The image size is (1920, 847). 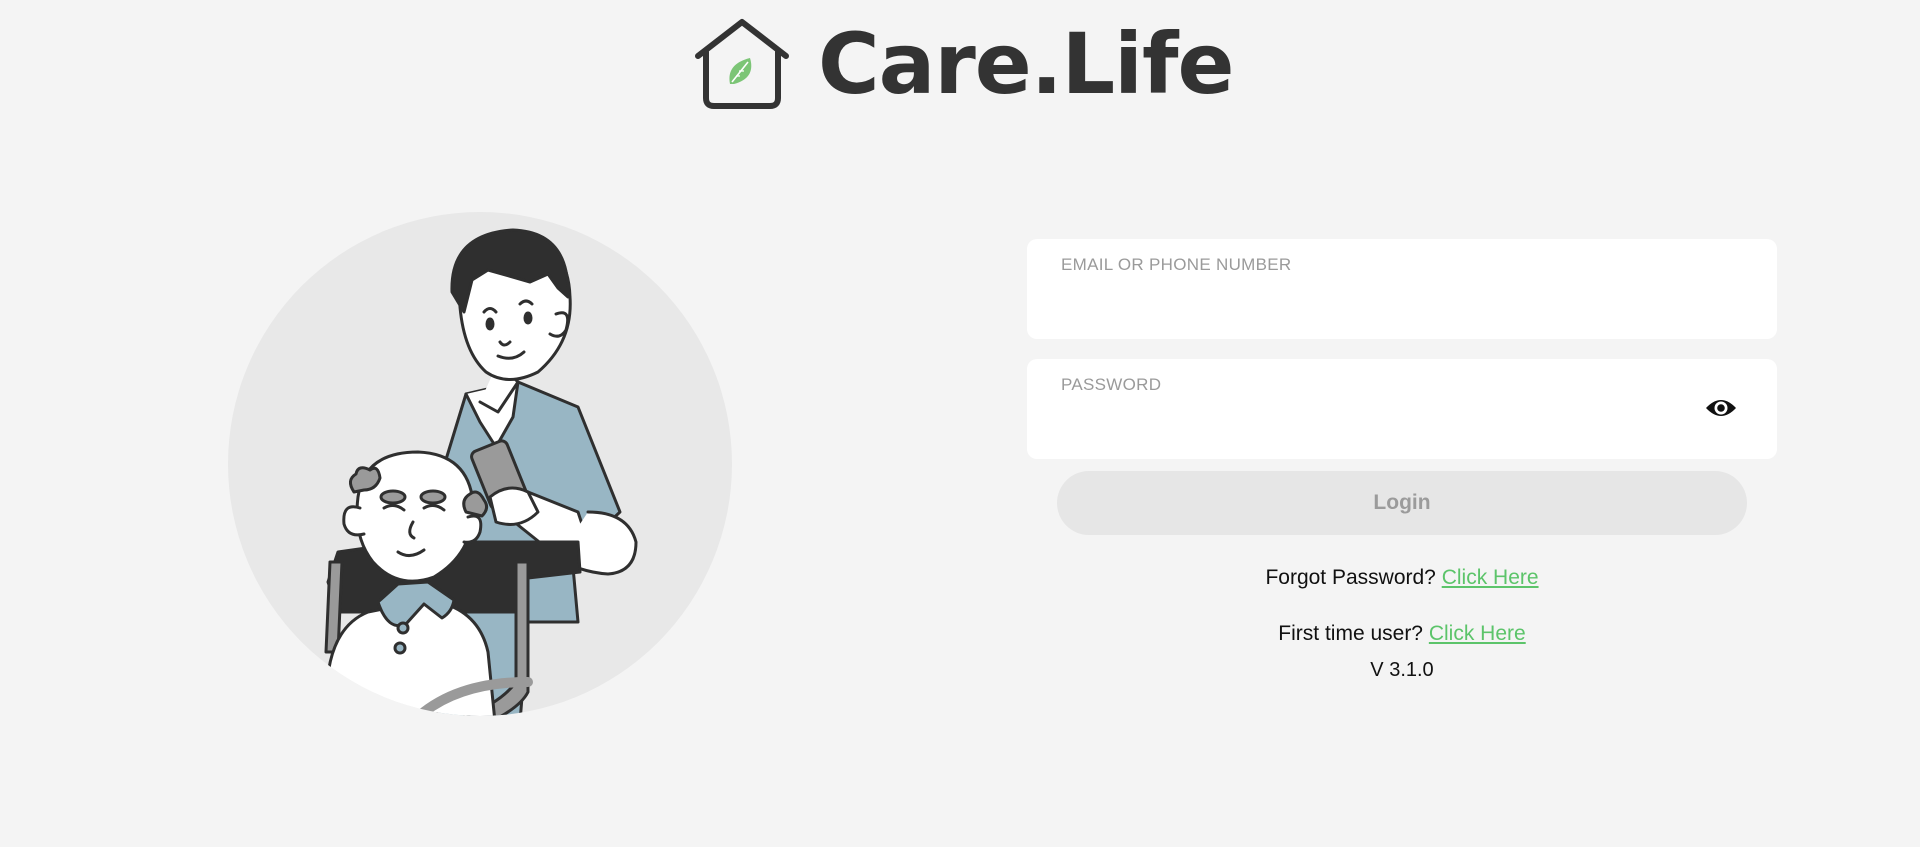 I want to click on first-time-user-row: First time user? Click Here, so click(x=1402, y=634).